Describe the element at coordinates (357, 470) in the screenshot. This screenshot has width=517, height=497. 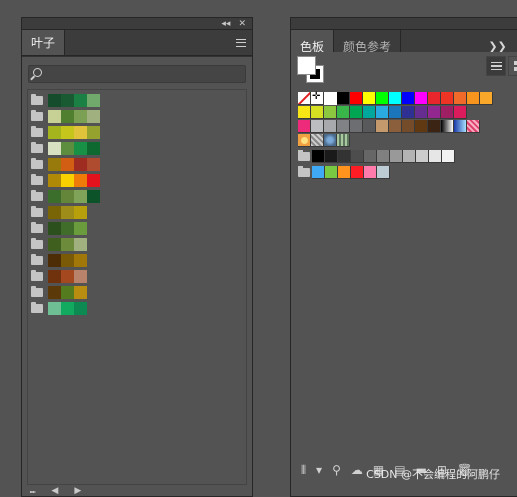
I see `cloud-icon: ☁` at that location.